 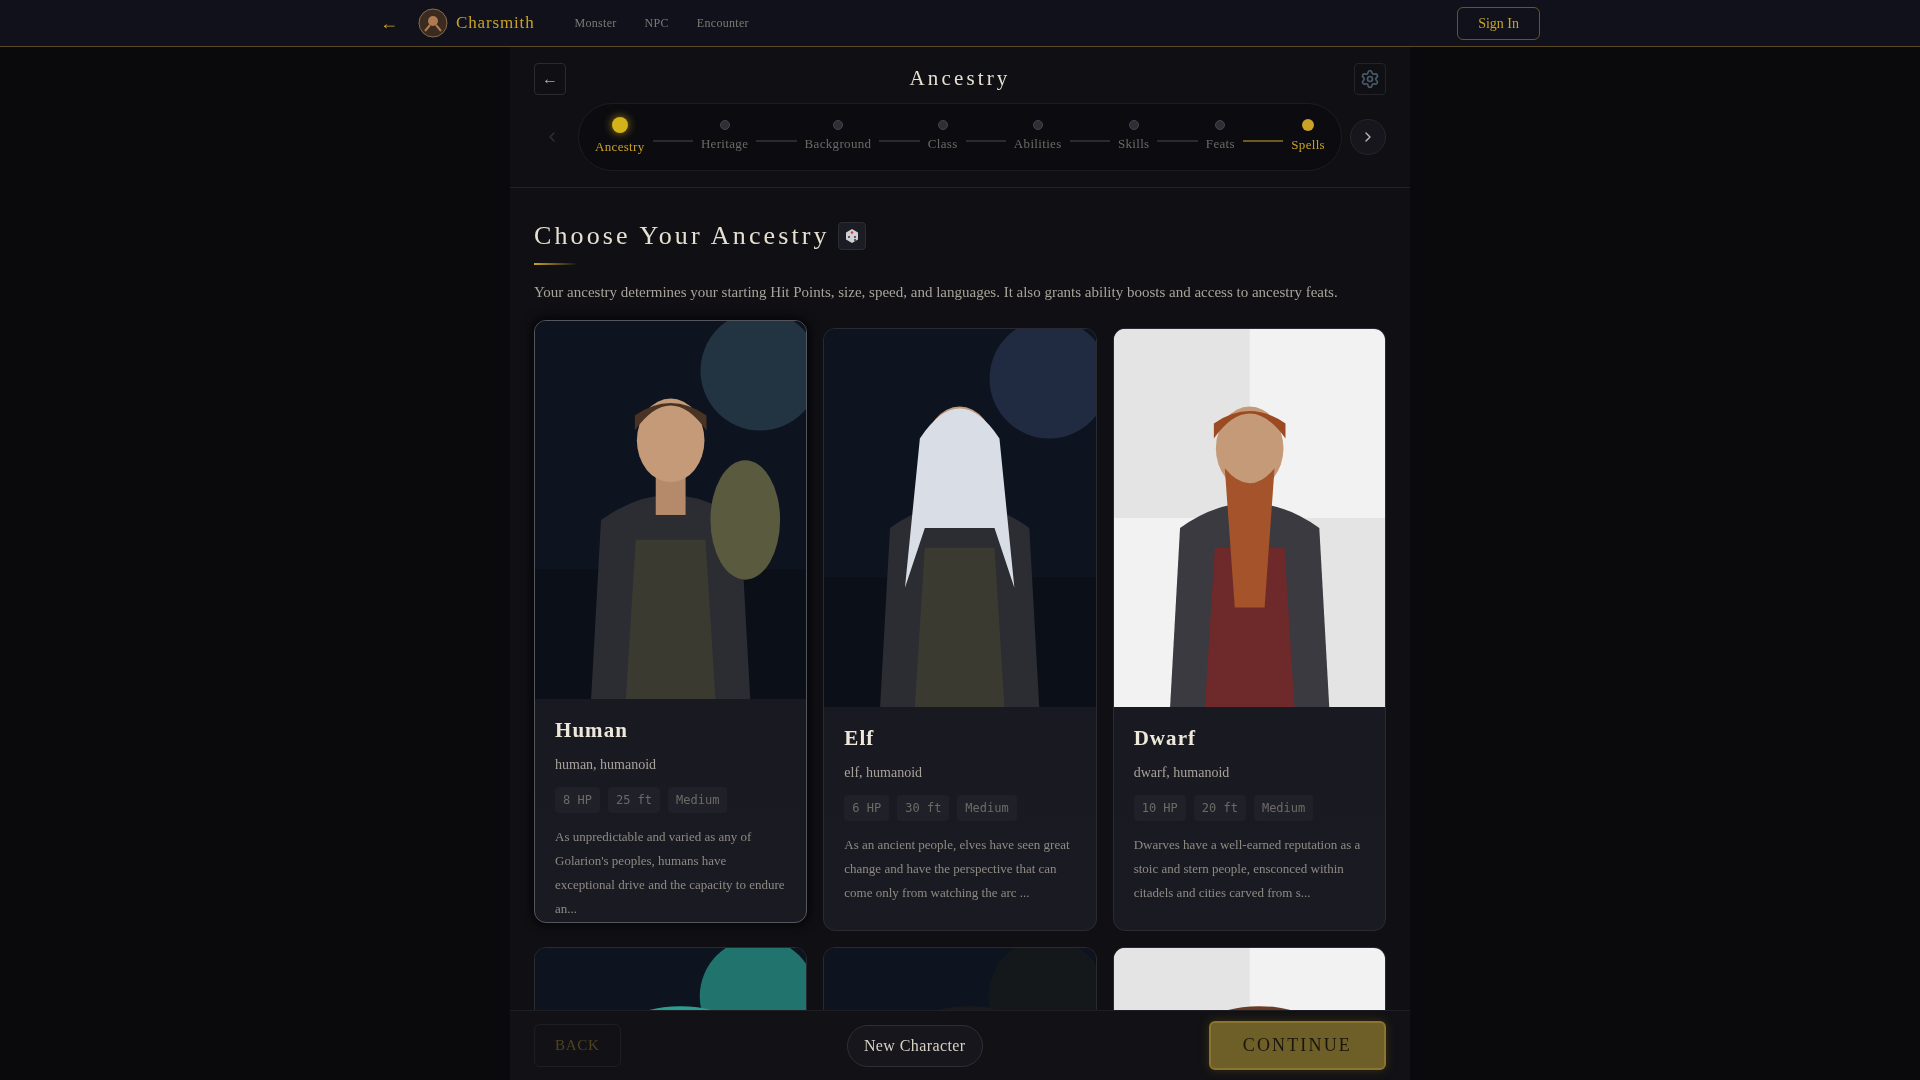 I want to click on card-title: Human, so click(x=592, y=730).